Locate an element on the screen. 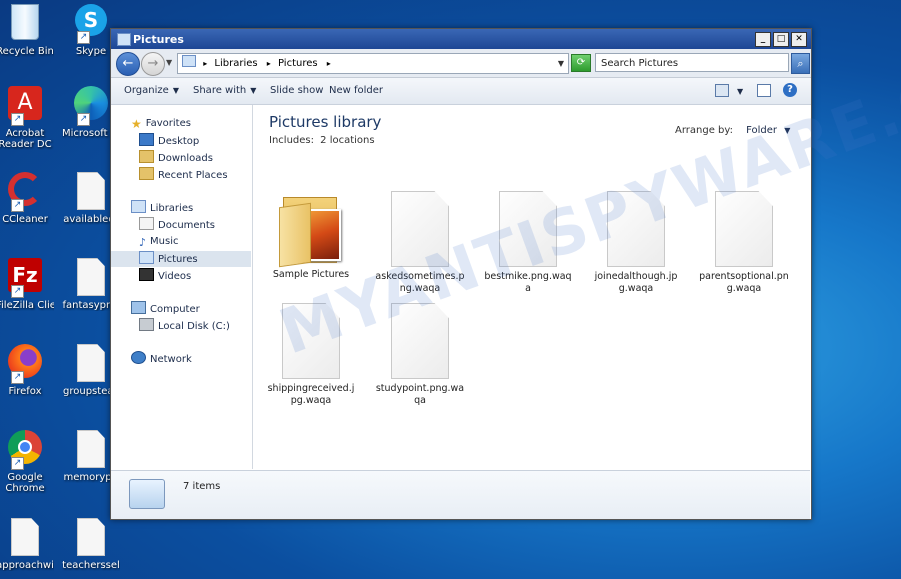  desktop-icon-acrobat: A ↗ Acrobat Reader DC is located at coordinates (27, 117).